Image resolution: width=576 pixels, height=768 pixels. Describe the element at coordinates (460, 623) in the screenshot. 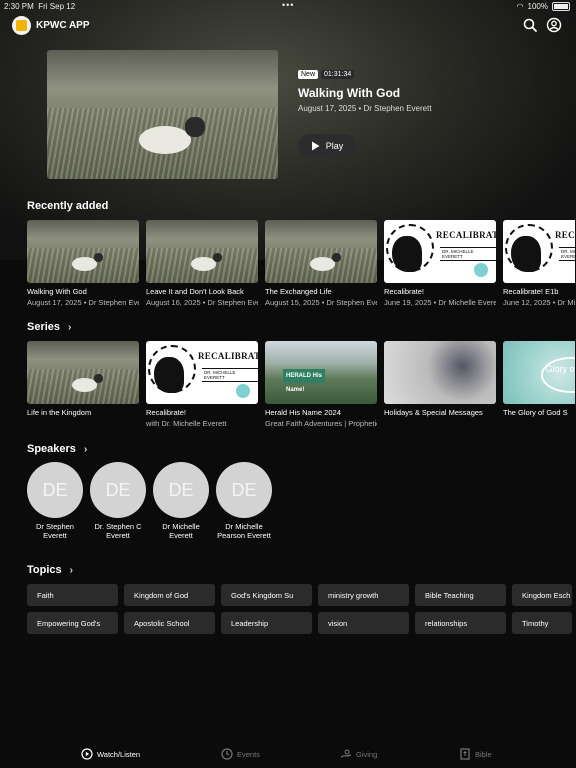

I see `topic-chip: relationships` at that location.